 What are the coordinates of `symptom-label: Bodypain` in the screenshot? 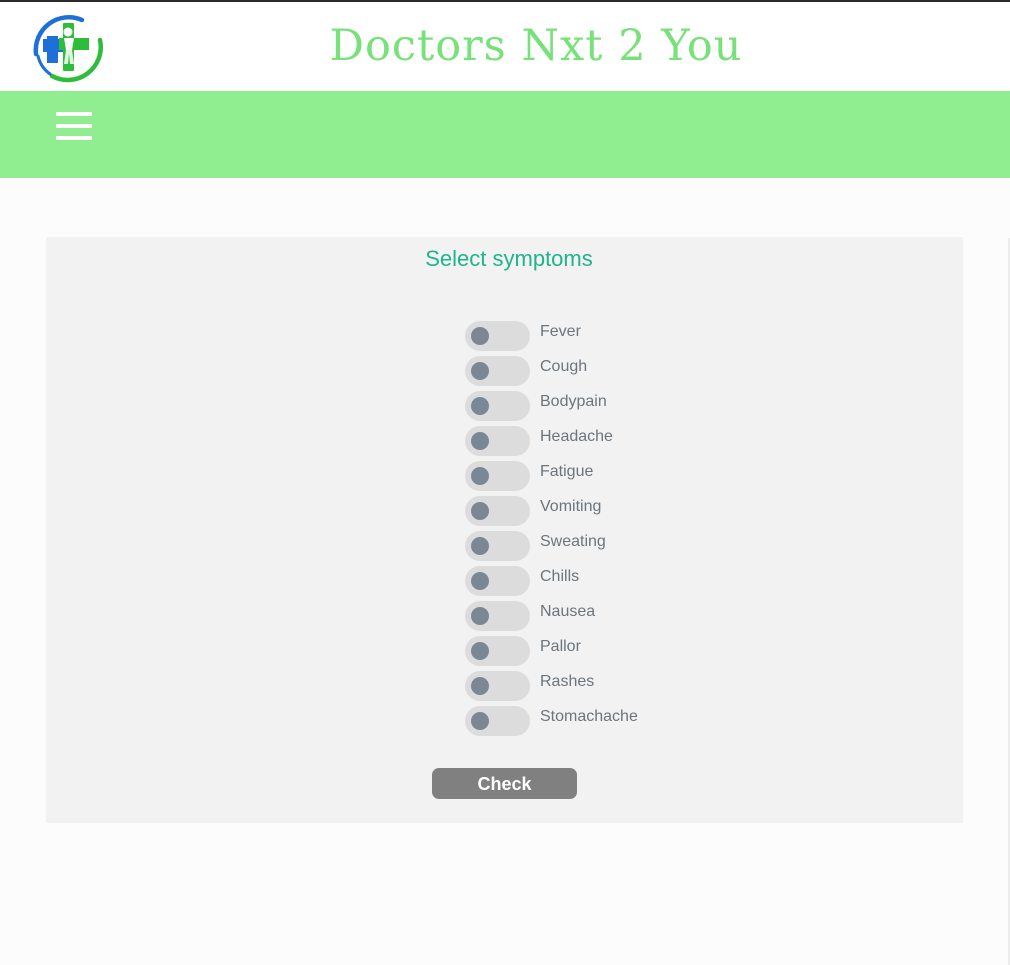 It's located at (573, 402).